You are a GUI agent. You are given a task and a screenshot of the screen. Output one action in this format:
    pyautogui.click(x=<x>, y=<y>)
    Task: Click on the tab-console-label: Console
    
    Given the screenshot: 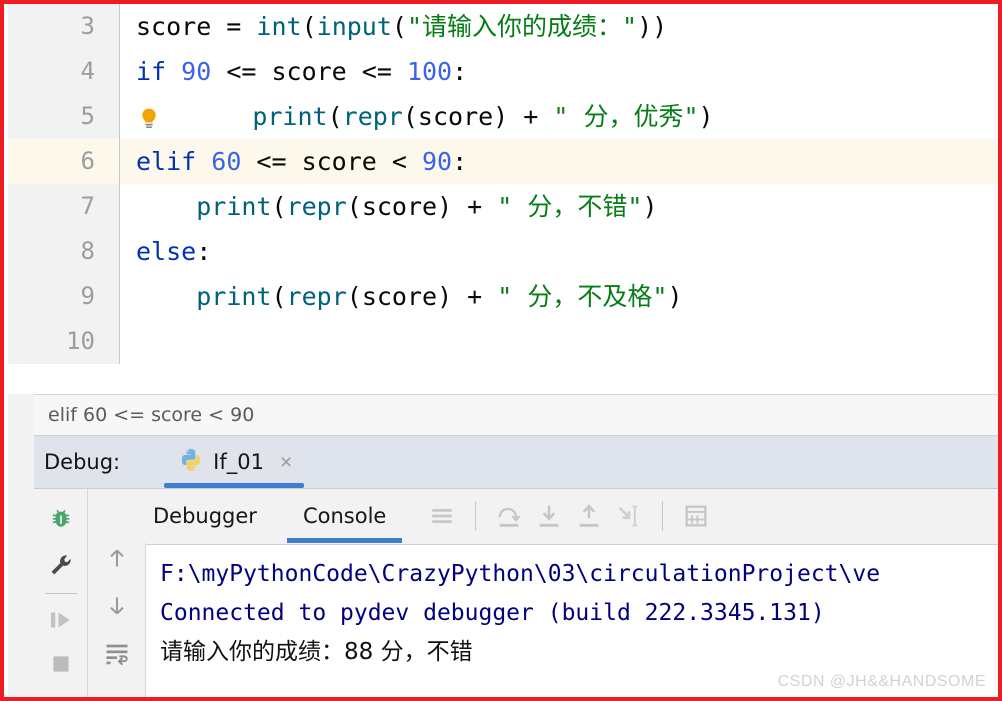 What is the action you would take?
    pyautogui.click(x=344, y=516)
    